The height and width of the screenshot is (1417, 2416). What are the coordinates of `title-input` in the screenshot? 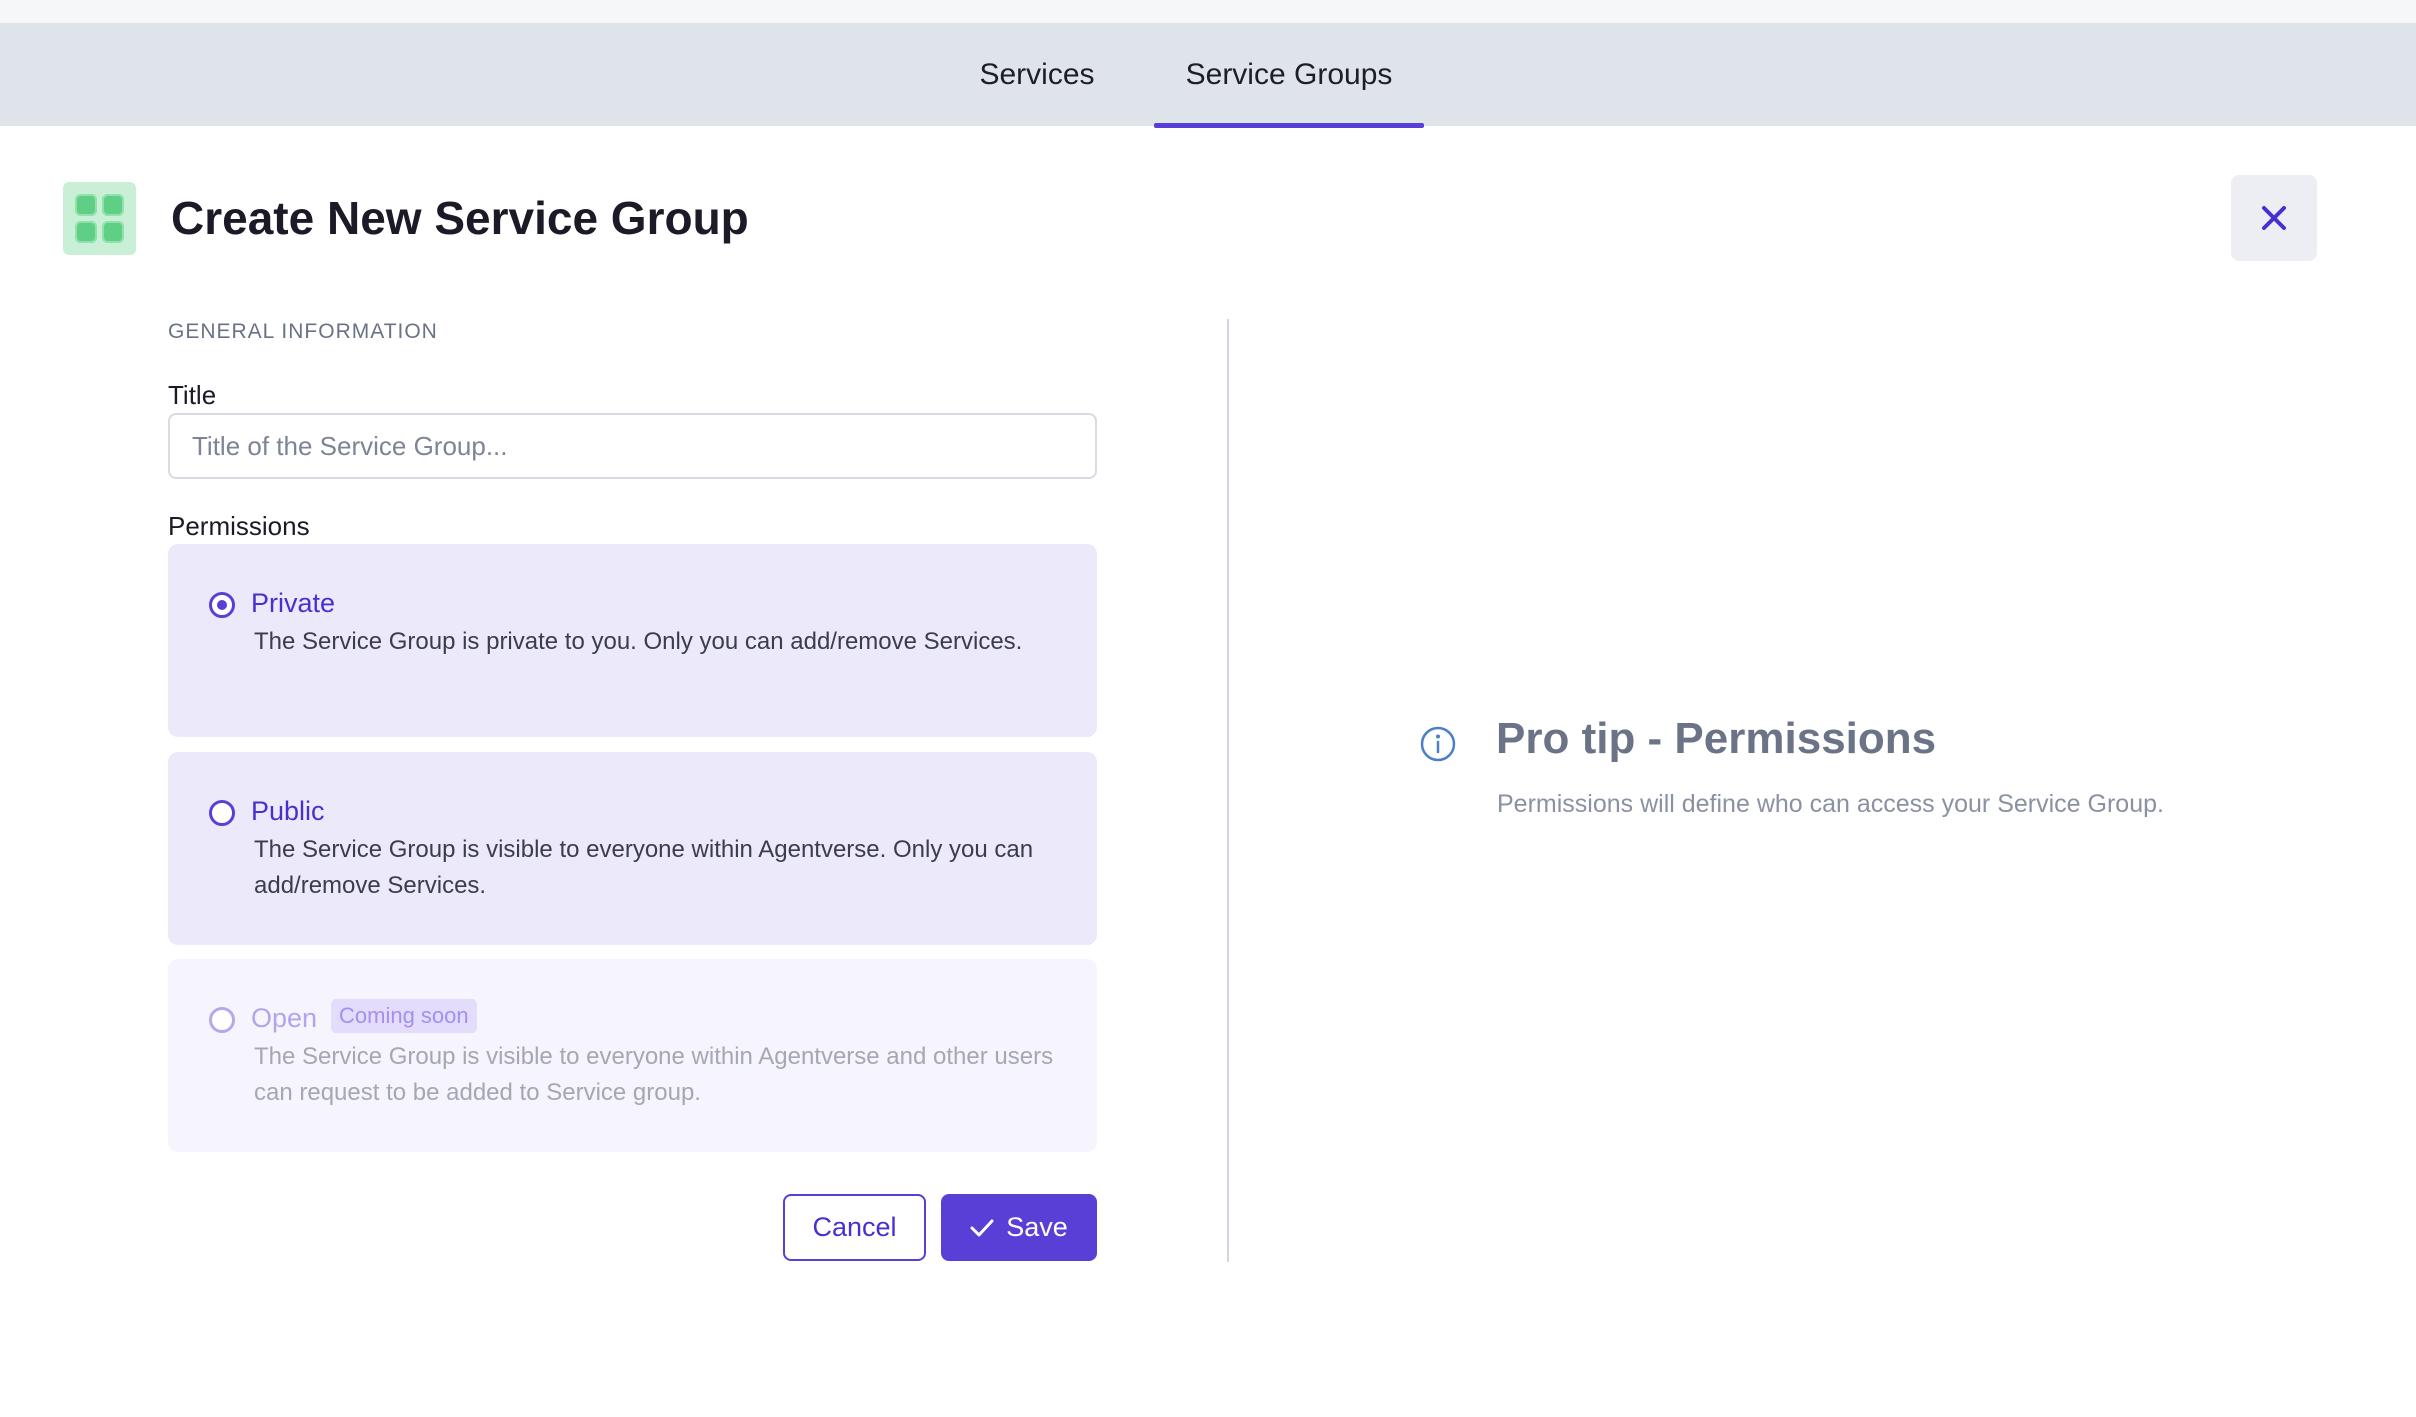 It's located at (632, 446).